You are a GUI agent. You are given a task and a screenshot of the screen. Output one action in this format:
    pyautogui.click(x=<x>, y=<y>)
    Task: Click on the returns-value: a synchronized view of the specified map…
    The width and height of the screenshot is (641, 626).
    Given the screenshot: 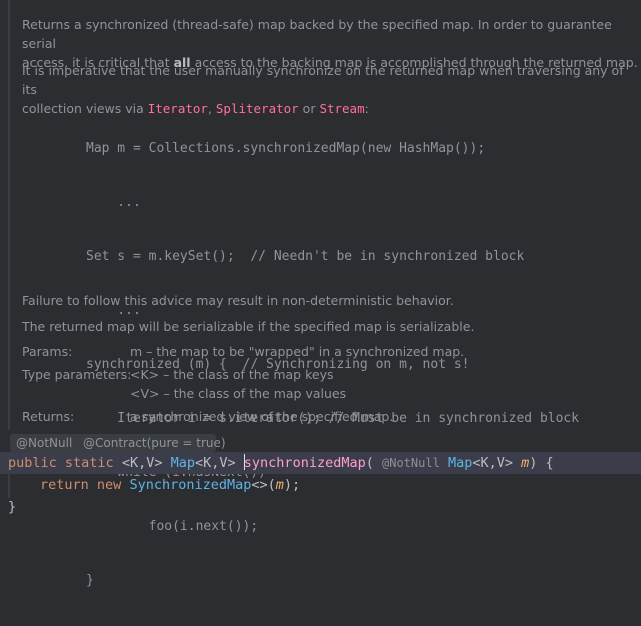 What is the action you would take?
    pyautogui.click(x=262, y=416)
    